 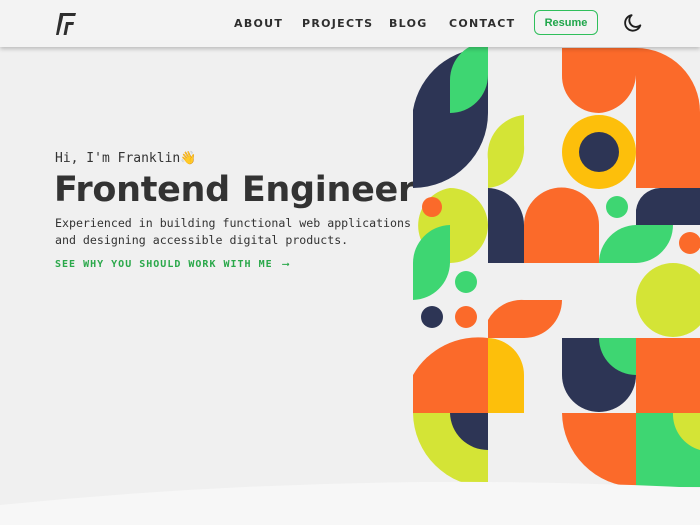 I want to click on nav-link-about: ABOUT, so click(x=258, y=24).